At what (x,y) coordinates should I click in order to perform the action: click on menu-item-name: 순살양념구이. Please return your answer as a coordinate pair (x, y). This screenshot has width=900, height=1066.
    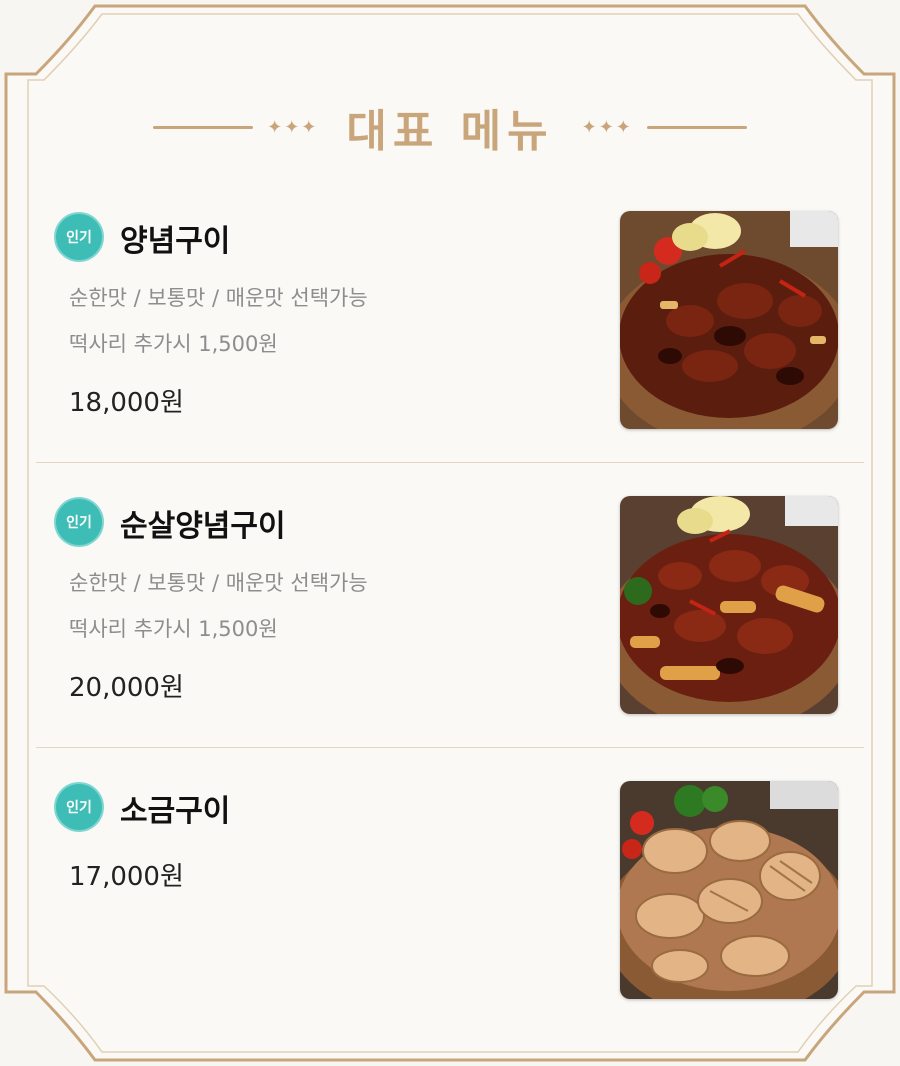
    Looking at the image, I should click on (203, 526).